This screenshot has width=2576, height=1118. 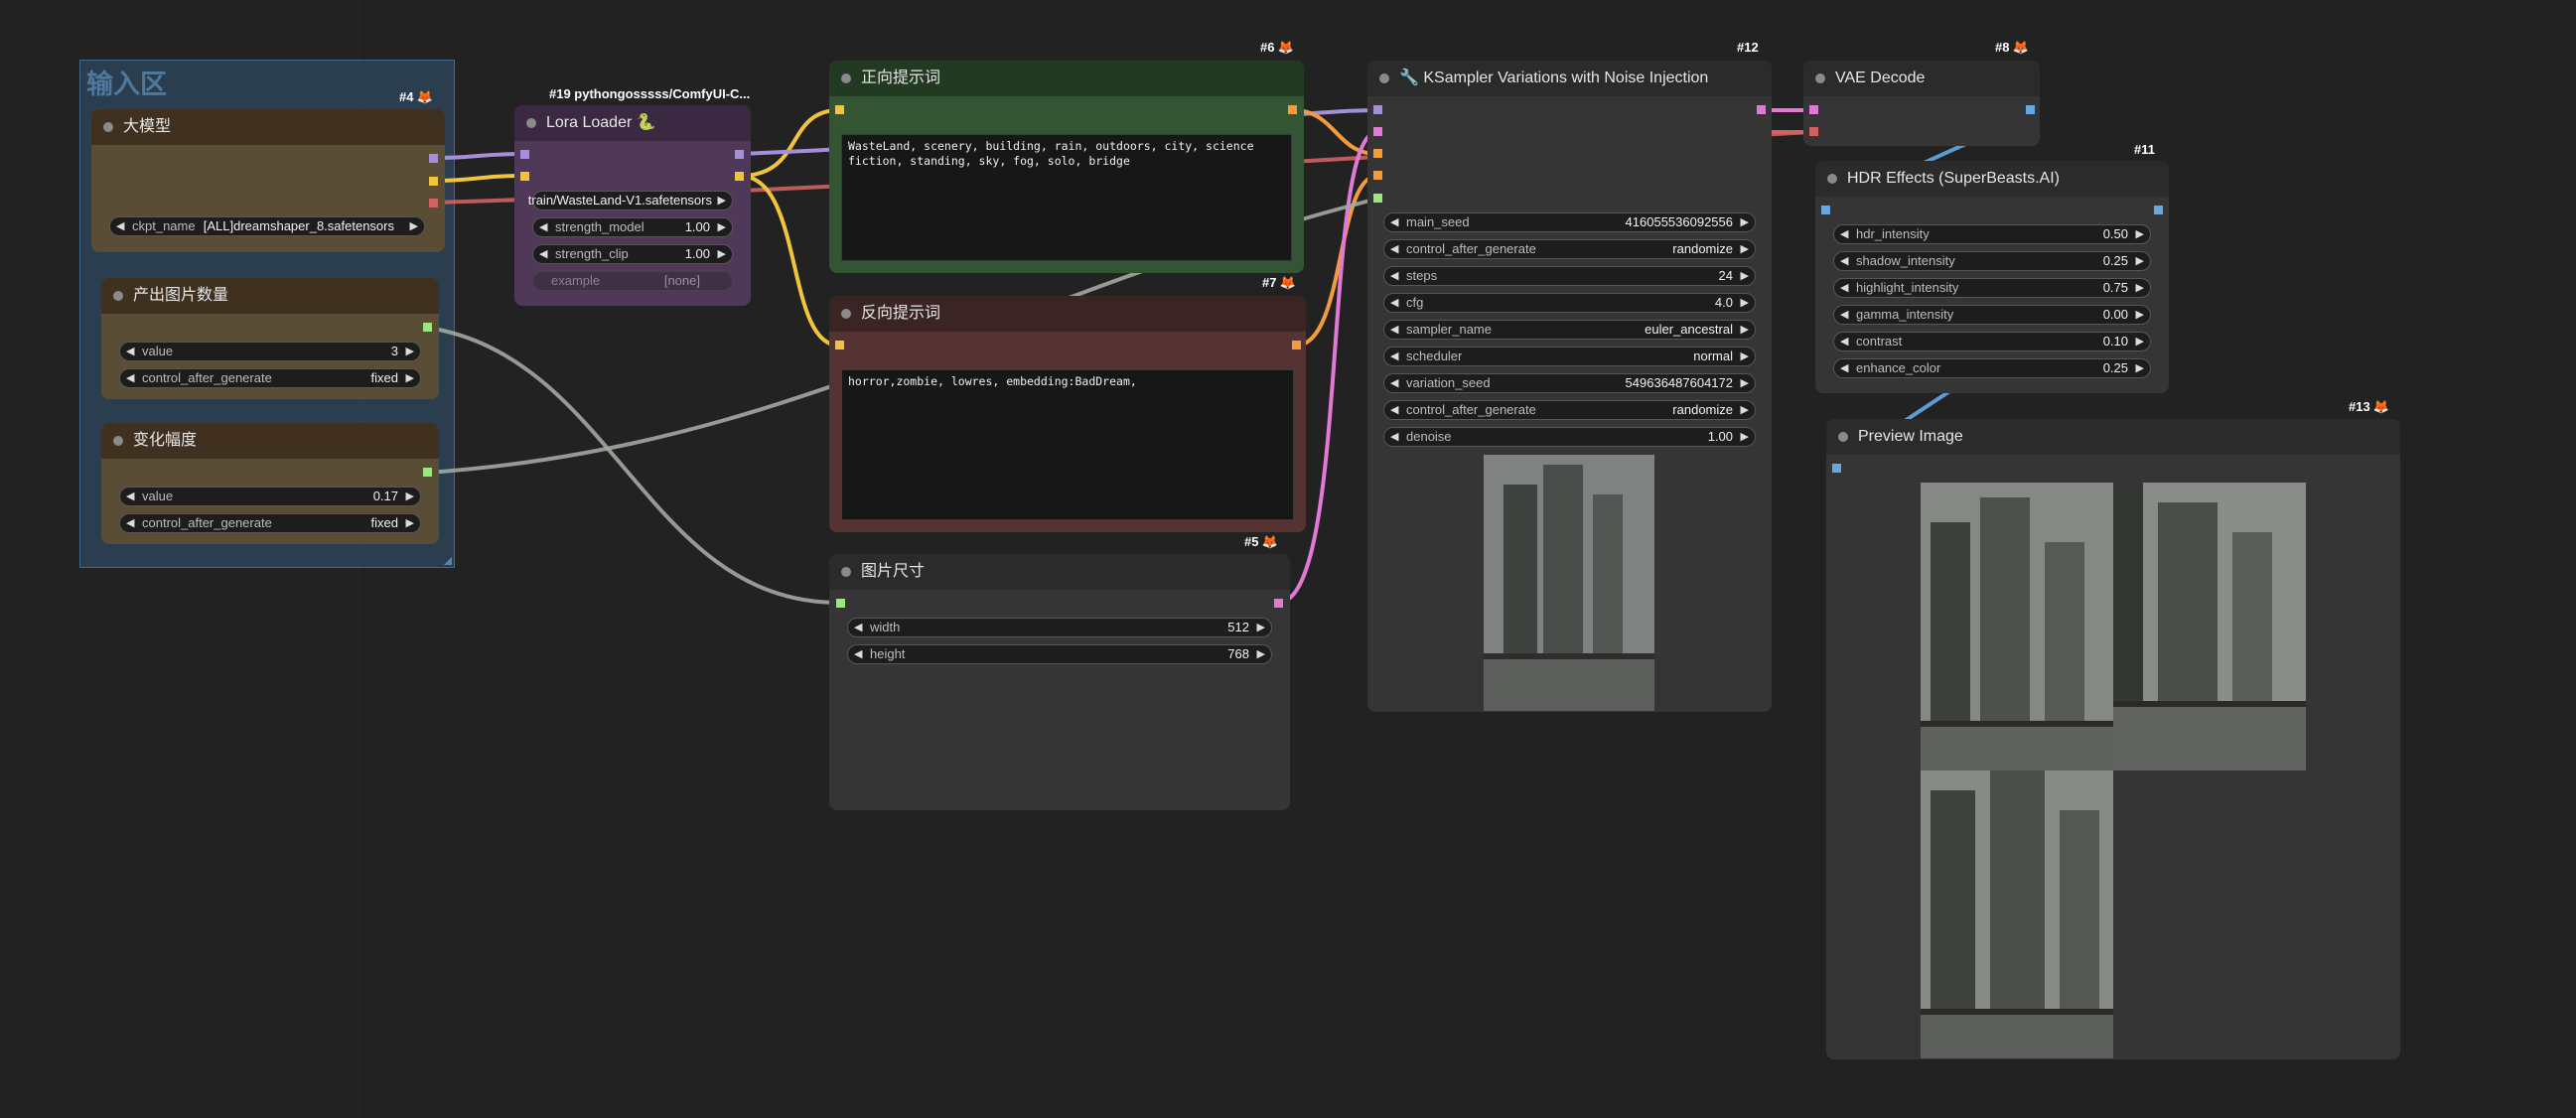 I want to click on node-header: HDR Effects (SuperBeasts.AI), so click(x=1992, y=179).